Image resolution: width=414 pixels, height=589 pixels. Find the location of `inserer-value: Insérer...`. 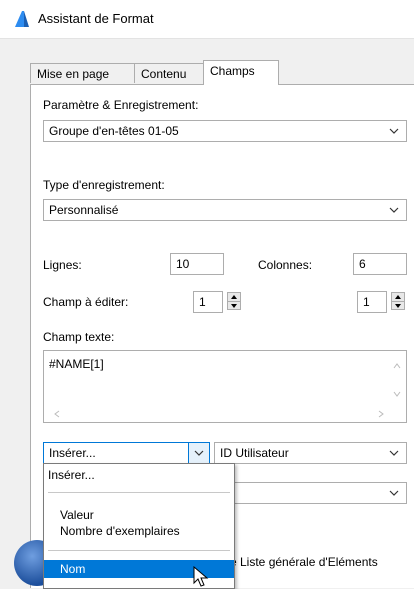

inserer-value: Insérer... is located at coordinates (72, 453).